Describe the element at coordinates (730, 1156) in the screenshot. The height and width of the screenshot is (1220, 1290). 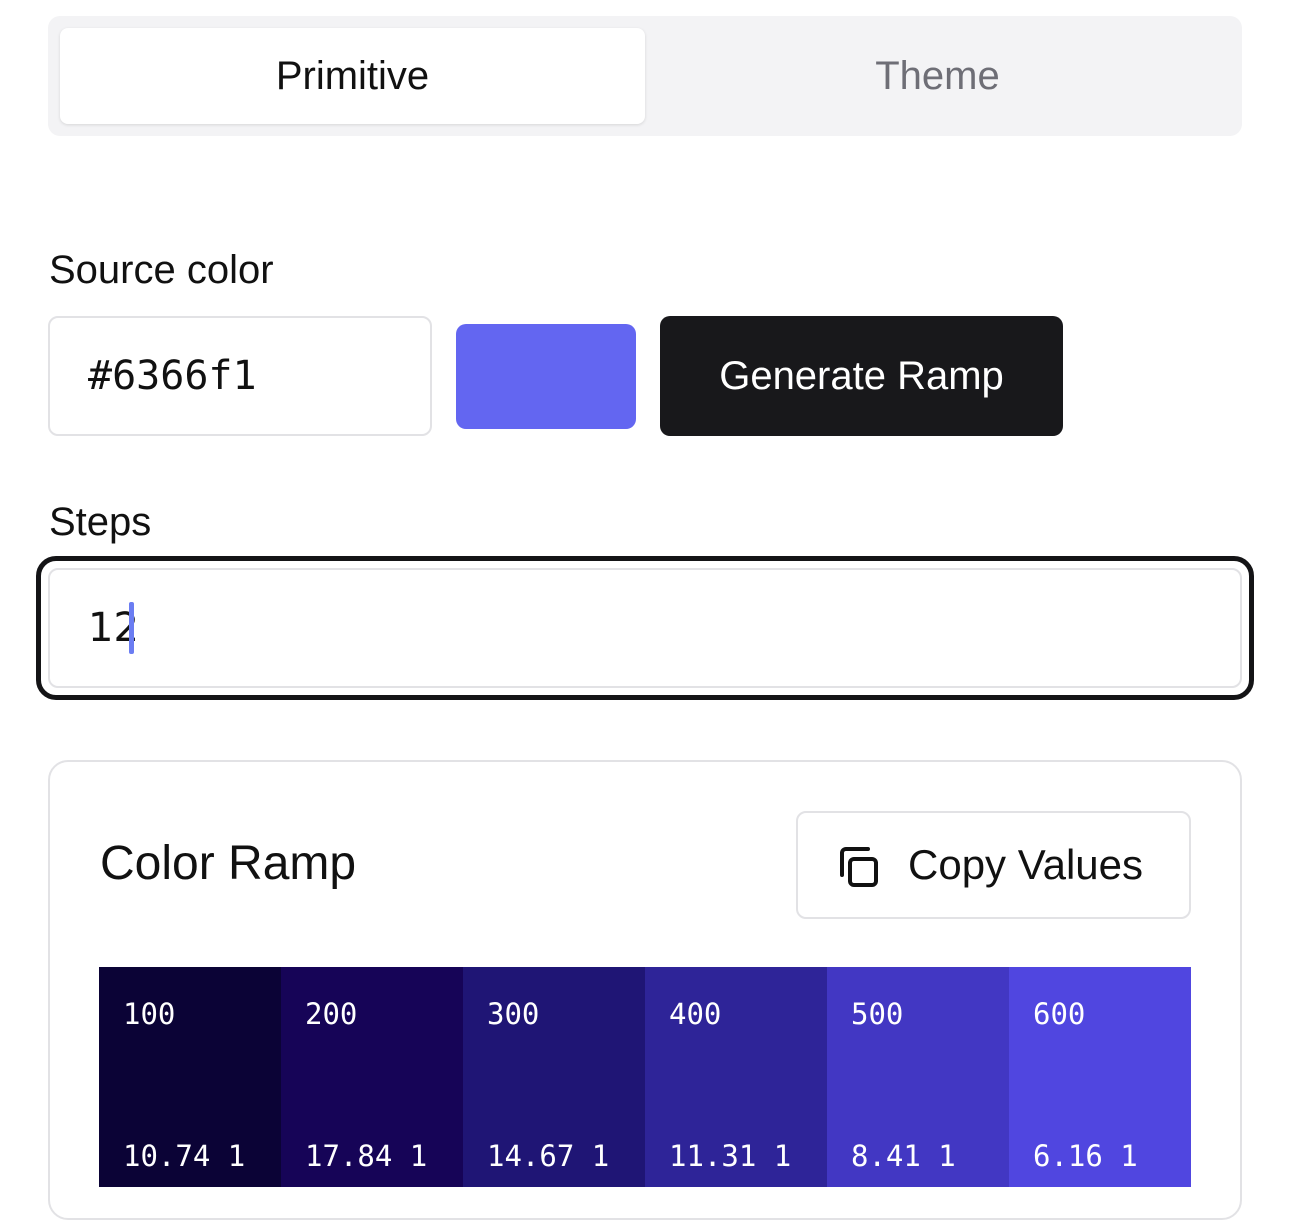
I see `ramp-value-label: 11.31 1` at that location.